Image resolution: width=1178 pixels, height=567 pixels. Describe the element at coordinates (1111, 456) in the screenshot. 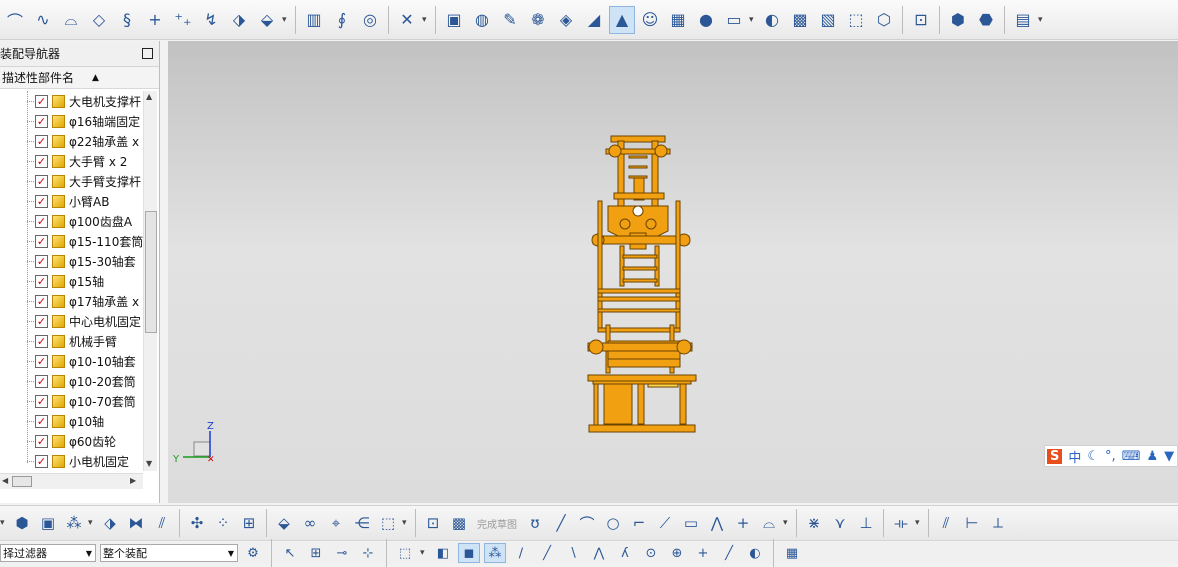

I see `ime-status-bar: S 中 ☾ °, ⌨ ♟ ▼` at that location.